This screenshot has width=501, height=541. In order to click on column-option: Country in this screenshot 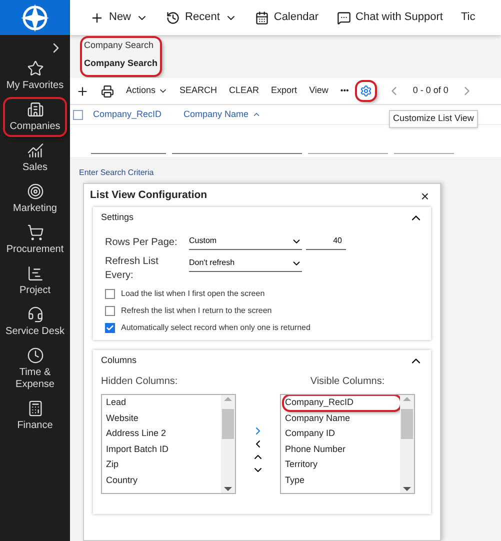, I will do `click(163, 480)`.